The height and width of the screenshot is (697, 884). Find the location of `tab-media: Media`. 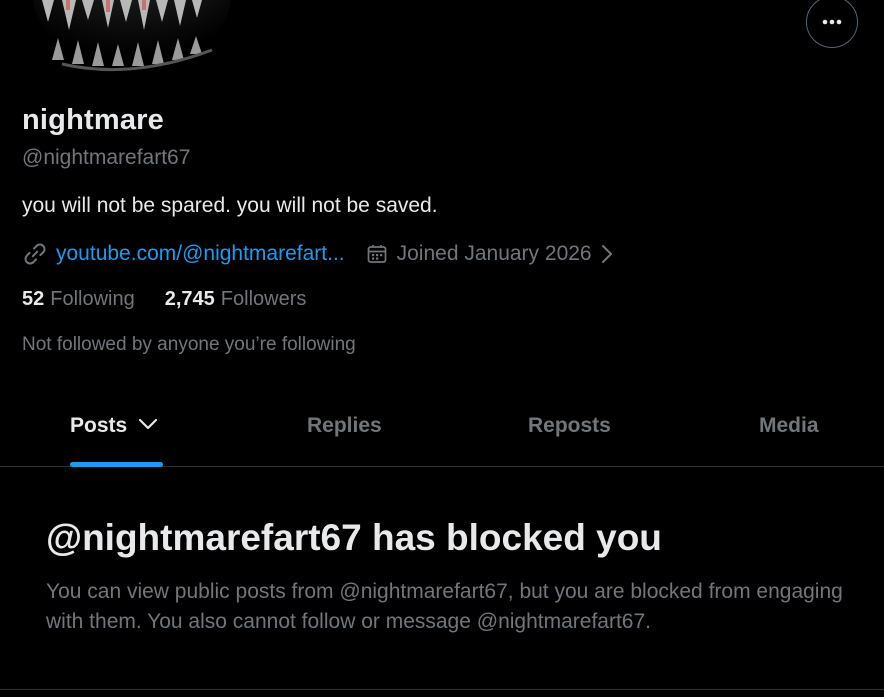

tab-media: Media is located at coordinates (789, 440).